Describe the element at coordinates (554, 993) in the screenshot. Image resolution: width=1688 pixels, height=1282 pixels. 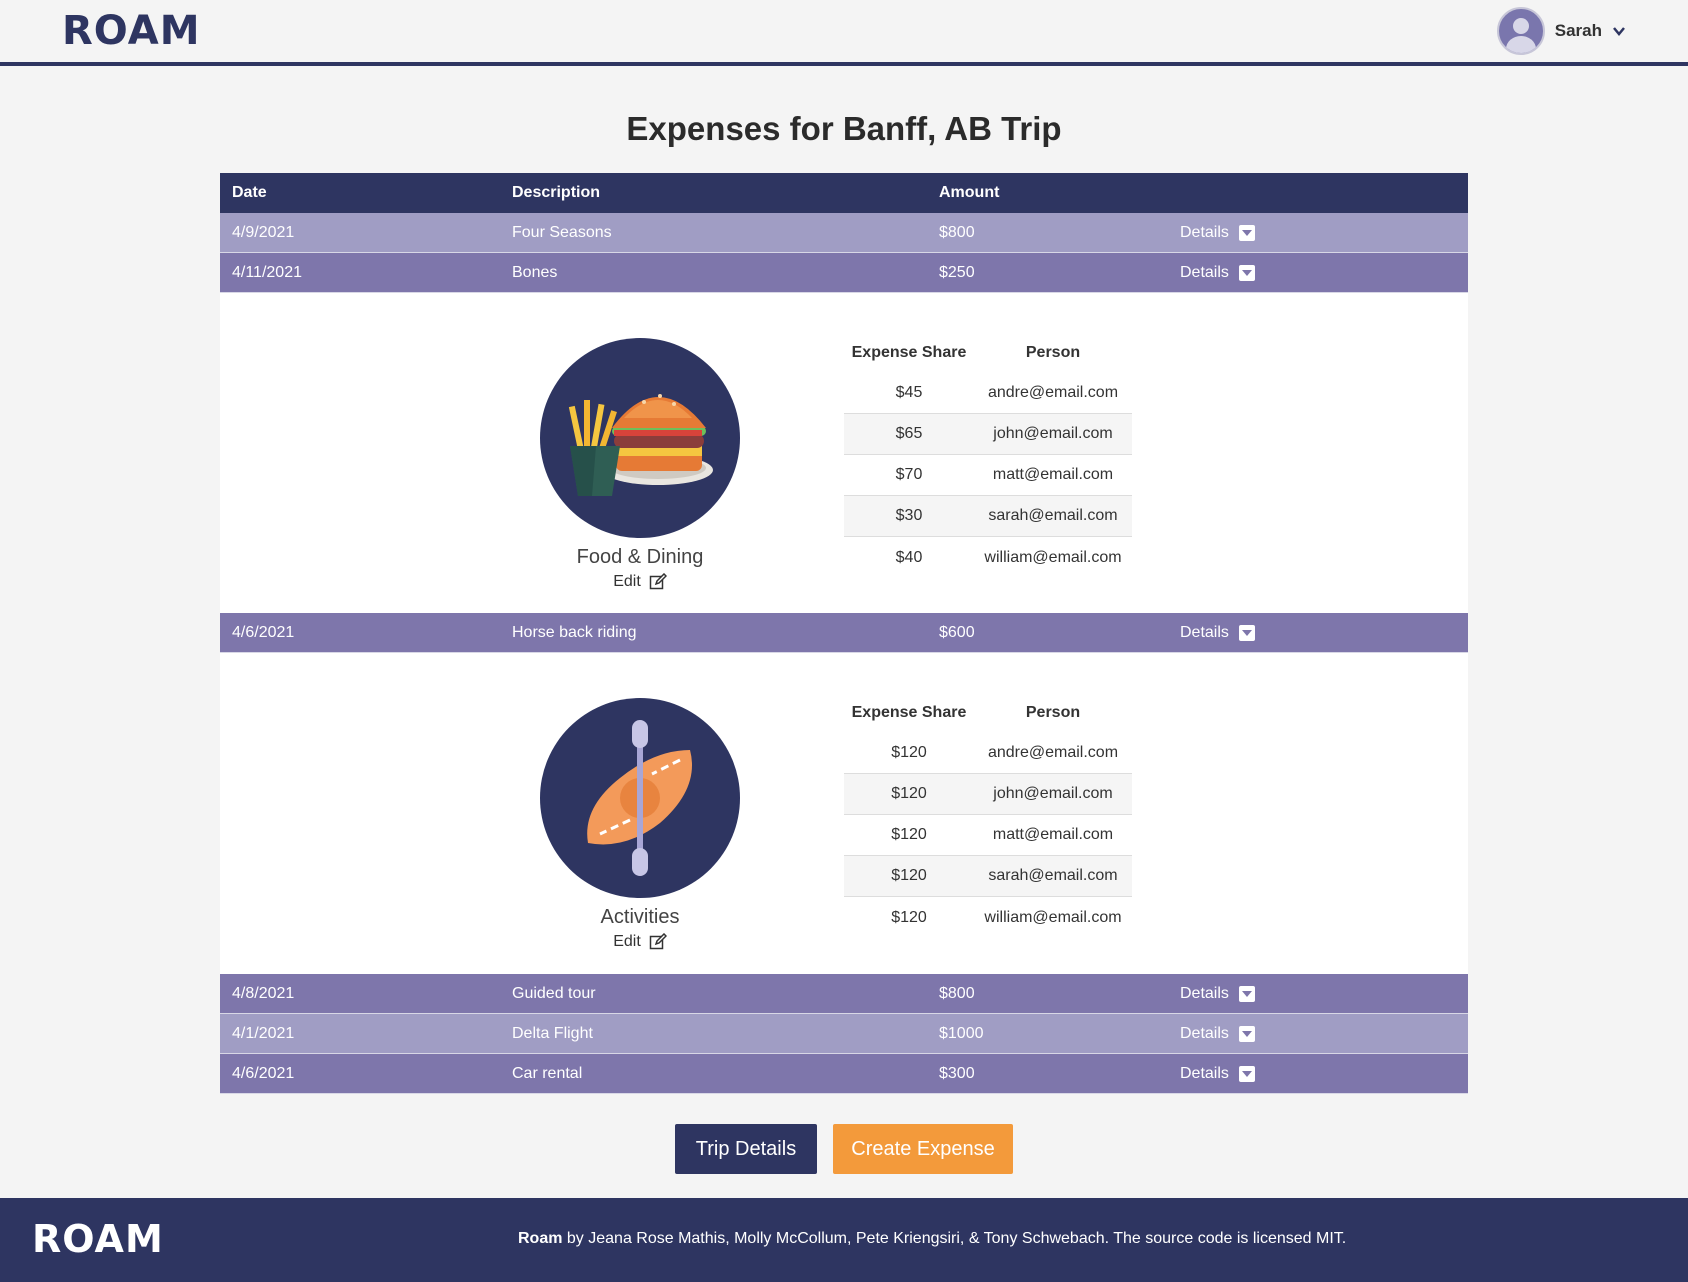
I see `row-description: Guided tour` at that location.